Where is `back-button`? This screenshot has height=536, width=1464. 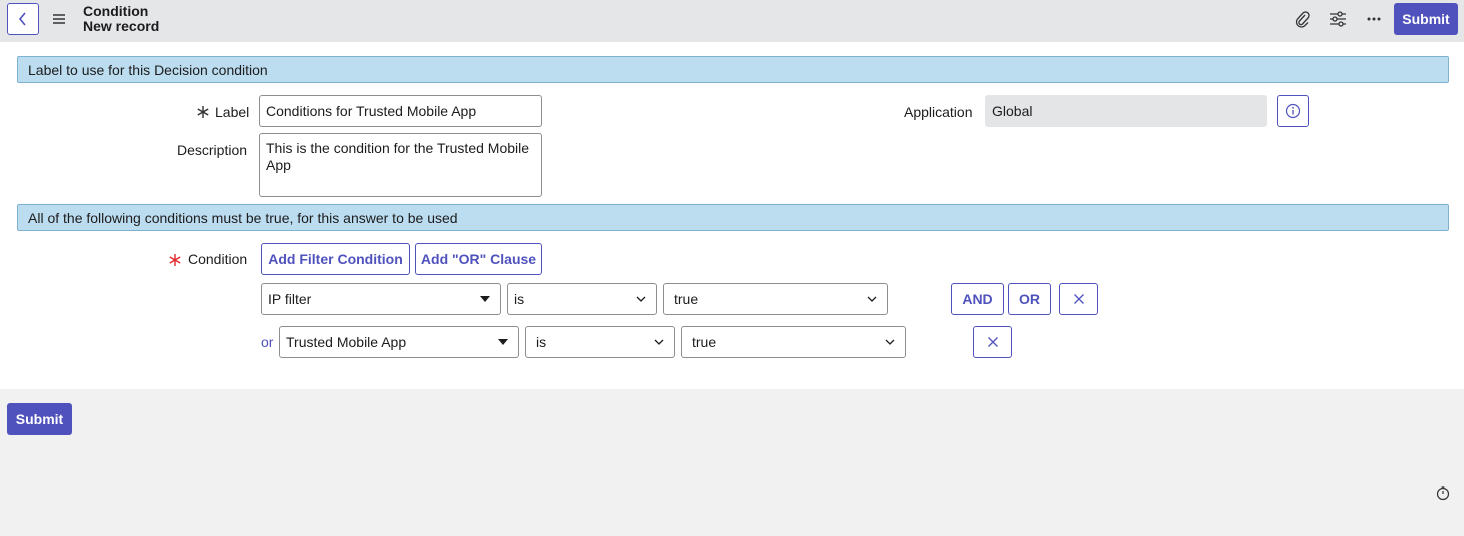 back-button is located at coordinates (23, 19).